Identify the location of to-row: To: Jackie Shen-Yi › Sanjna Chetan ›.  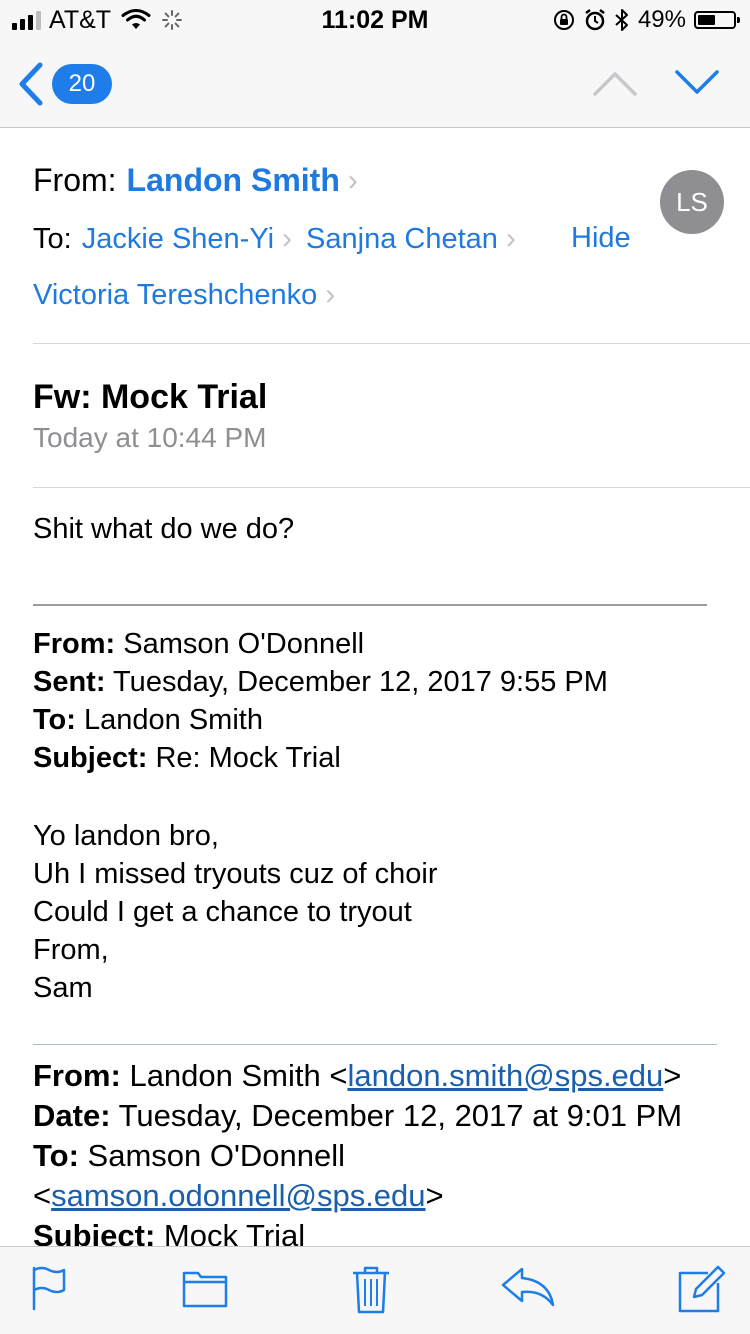
(274, 239).